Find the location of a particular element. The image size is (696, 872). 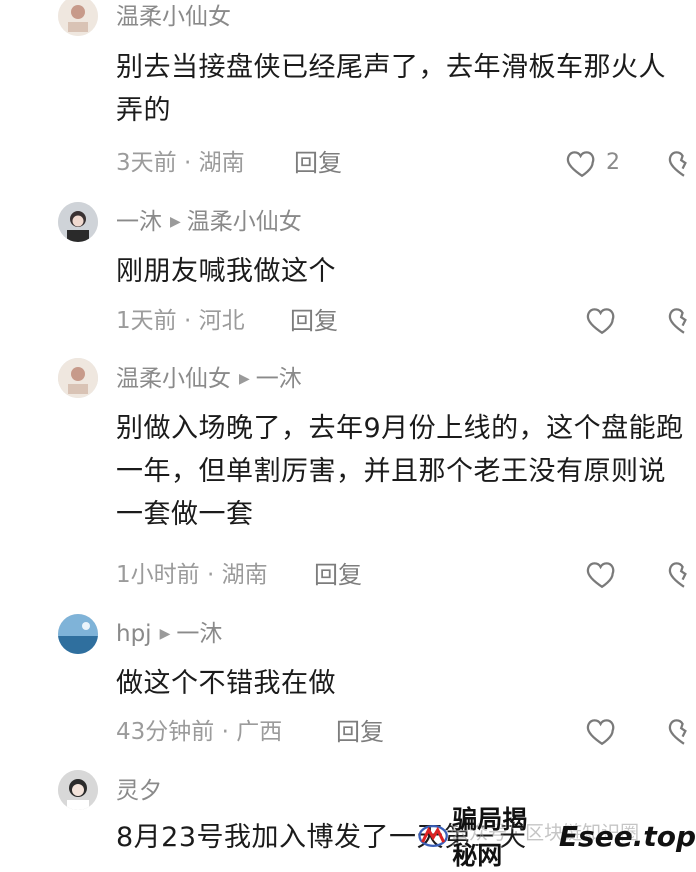

brand-logo-icon is located at coordinates (433, 836).